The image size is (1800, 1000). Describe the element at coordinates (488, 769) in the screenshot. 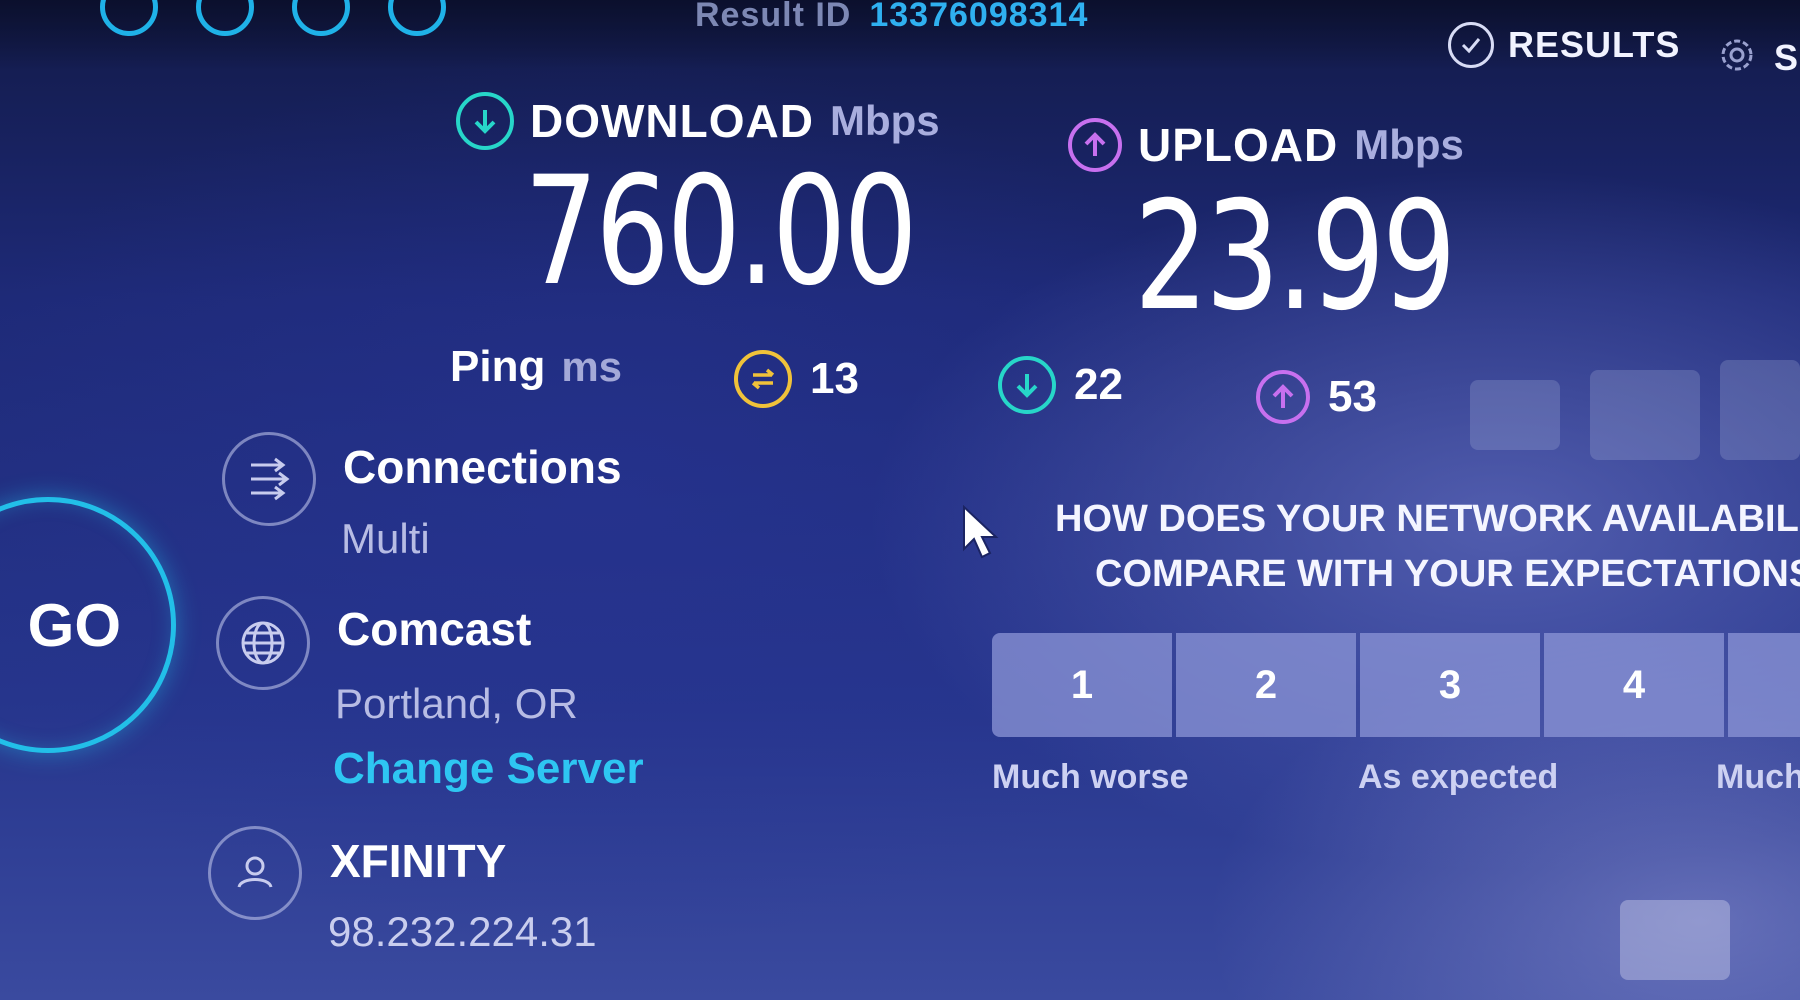

I see `change-server-link: Change Server` at that location.